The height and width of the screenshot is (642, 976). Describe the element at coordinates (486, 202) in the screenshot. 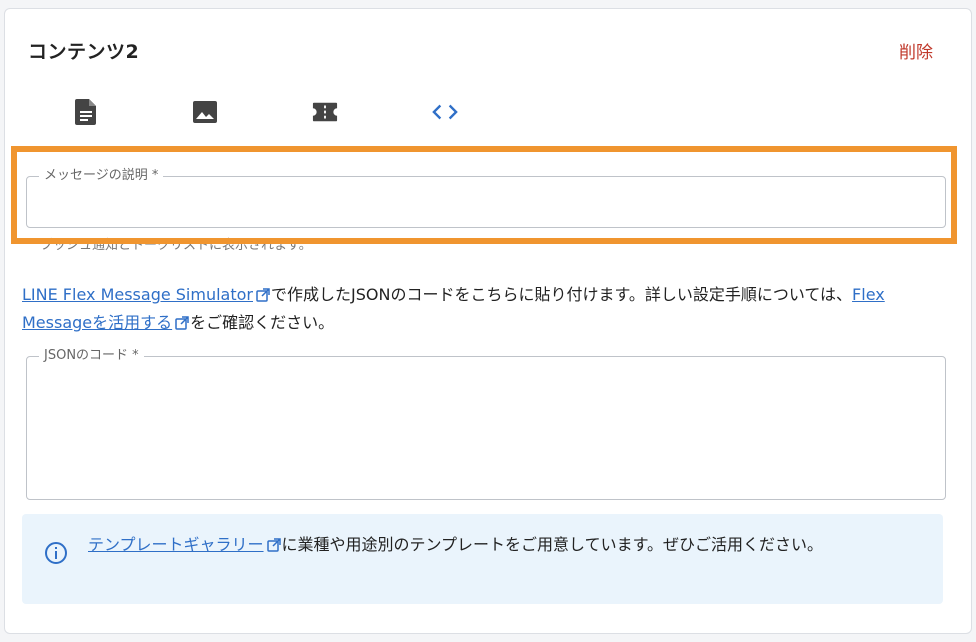

I see `message-description-input` at that location.